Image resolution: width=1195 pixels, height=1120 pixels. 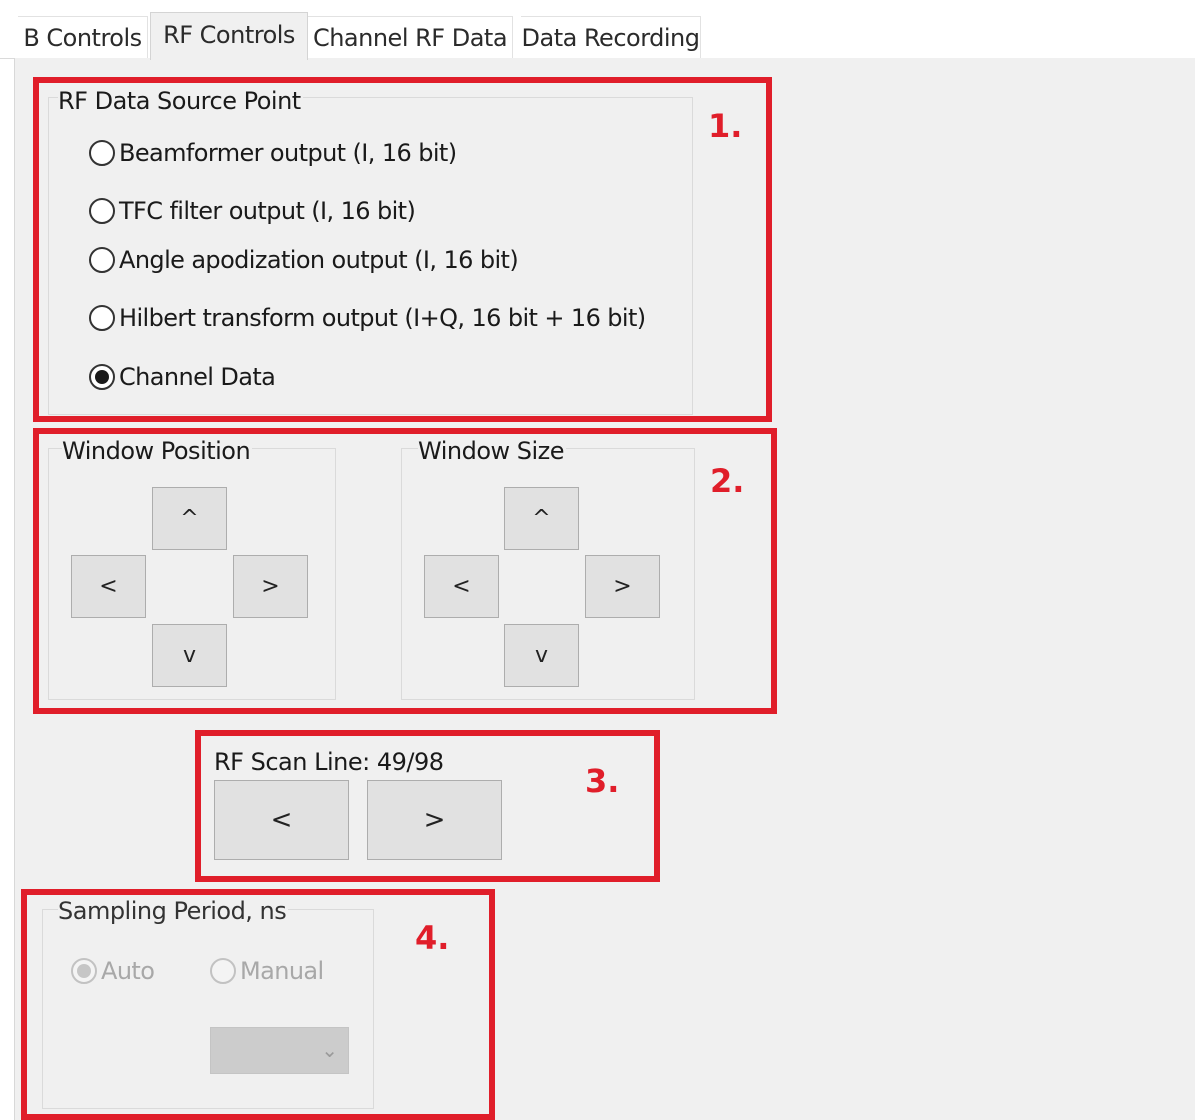 What do you see at coordinates (725, 126) in the screenshot?
I see `annotation-marker-1: 1.` at bounding box center [725, 126].